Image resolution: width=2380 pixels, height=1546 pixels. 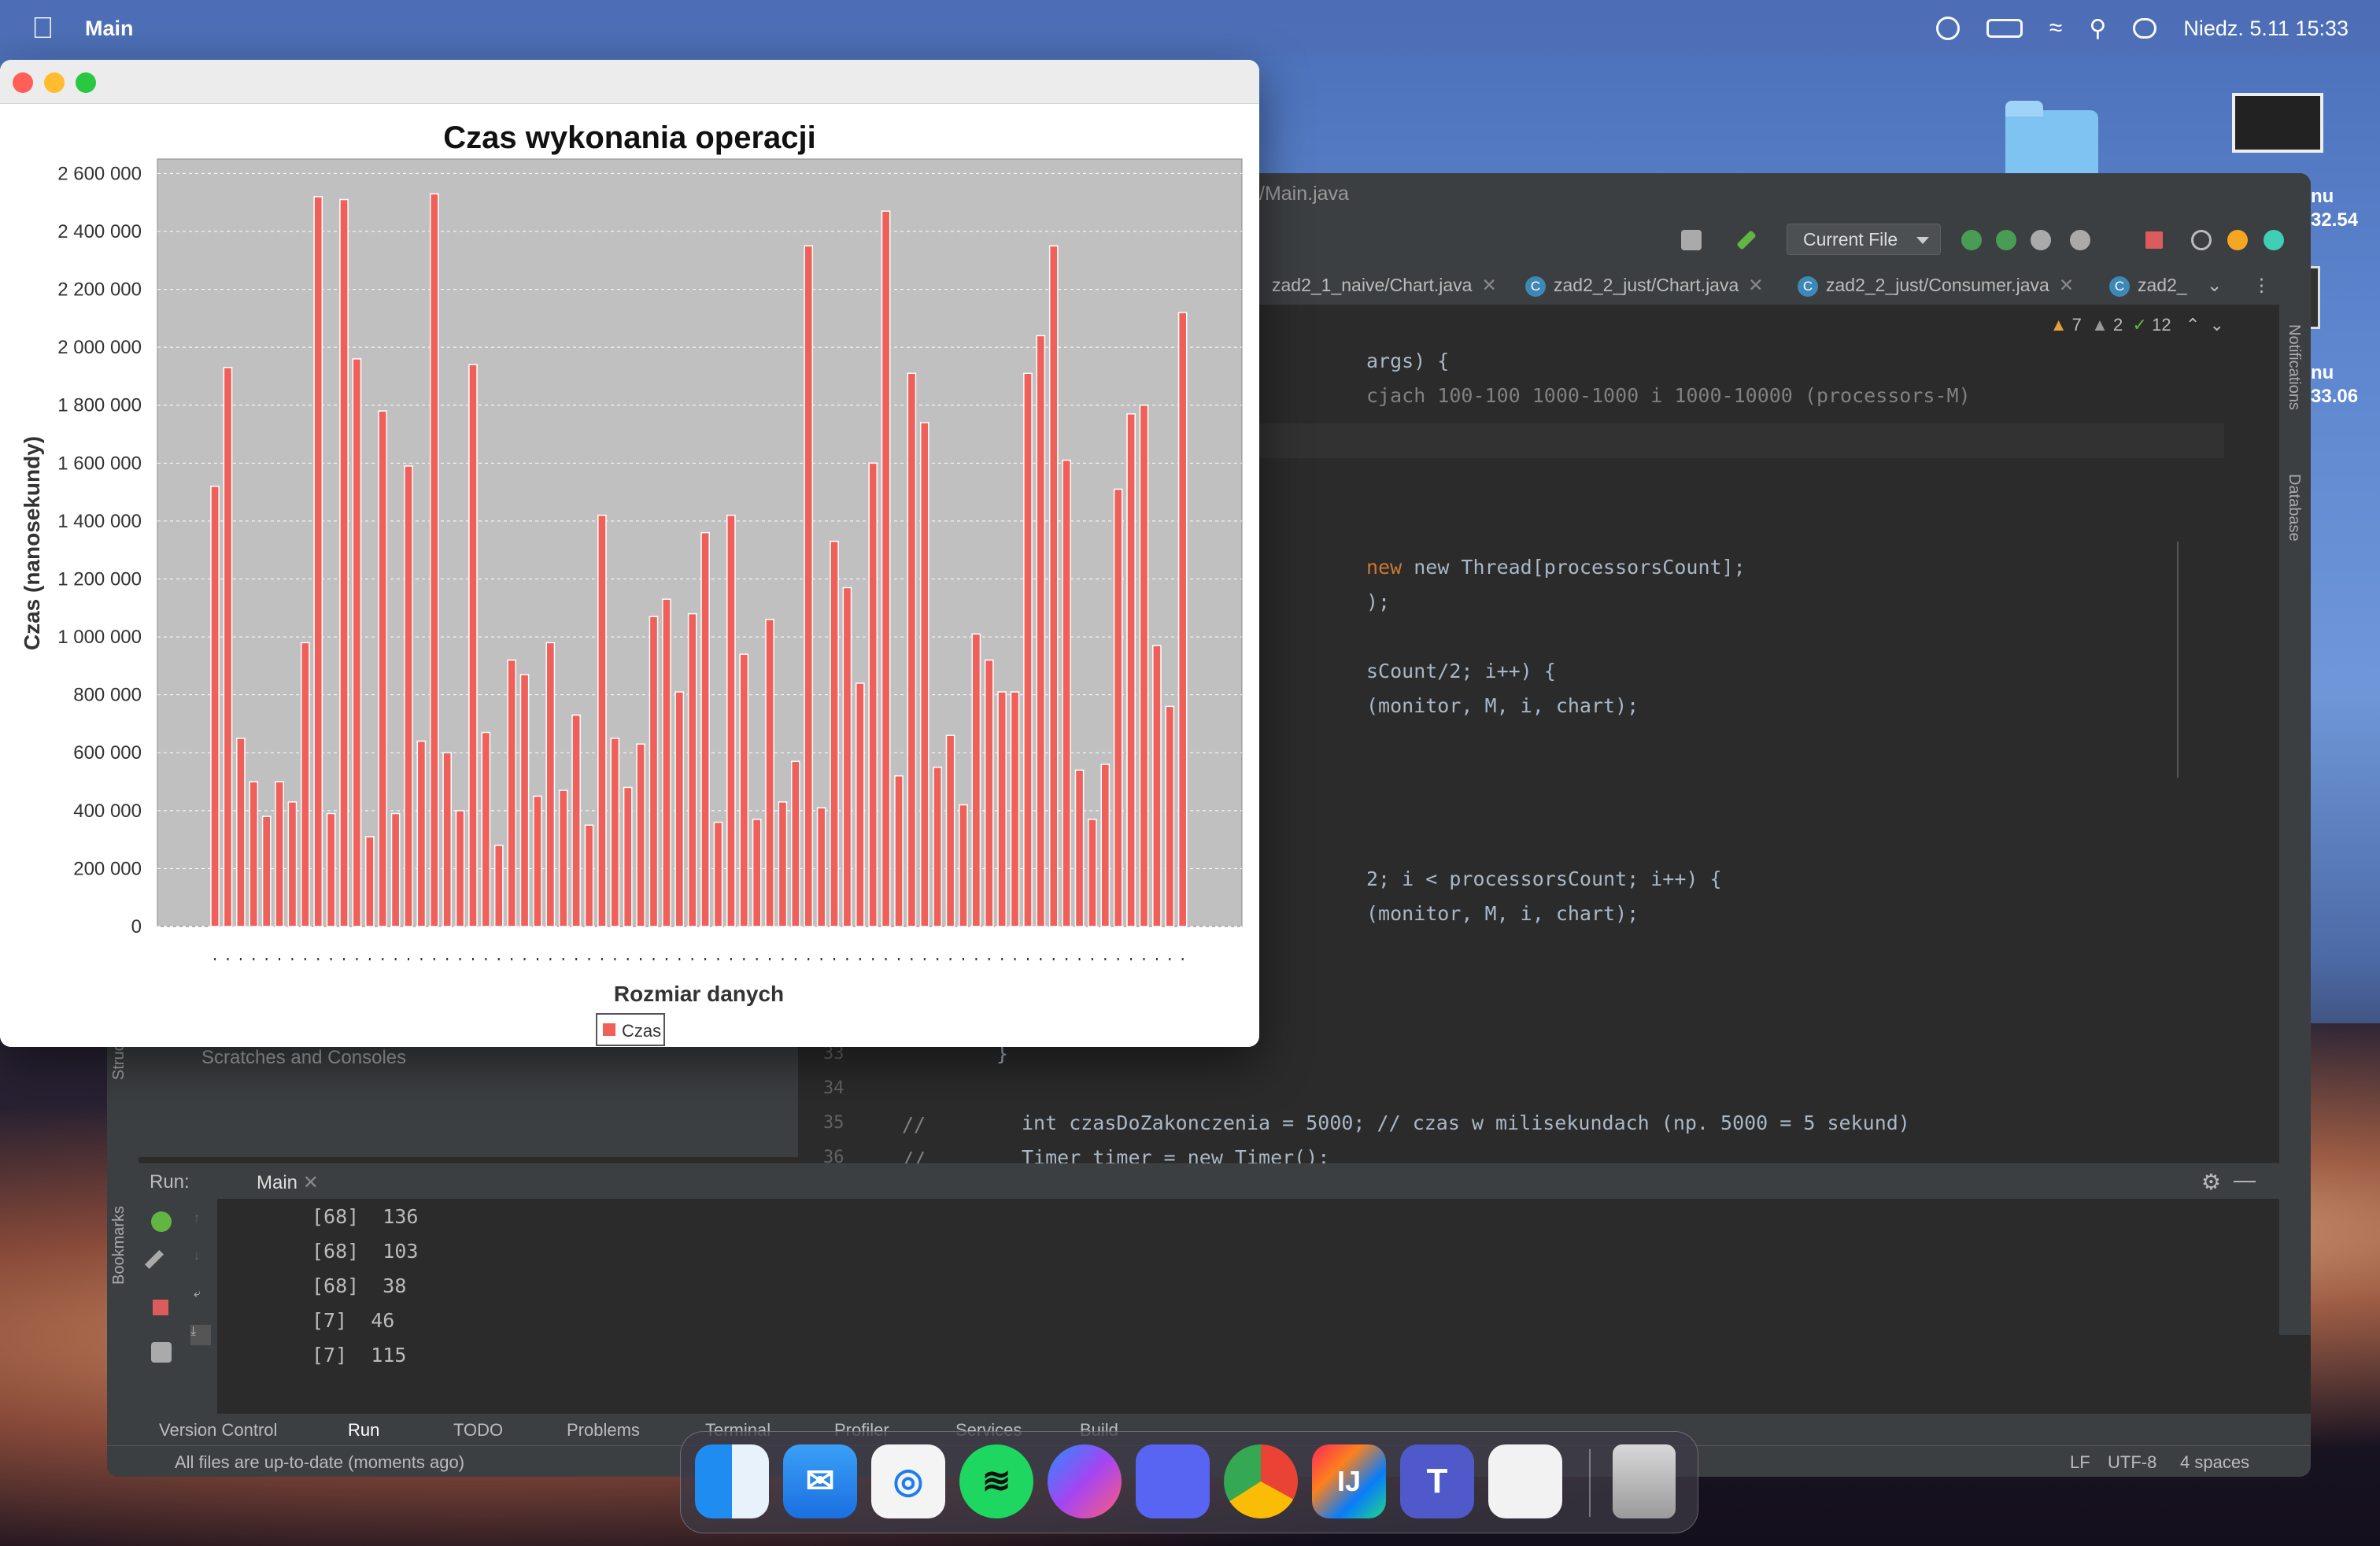 What do you see at coordinates (2211, 1182) in the screenshot?
I see `gear-icon: ⚙` at bounding box center [2211, 1182].